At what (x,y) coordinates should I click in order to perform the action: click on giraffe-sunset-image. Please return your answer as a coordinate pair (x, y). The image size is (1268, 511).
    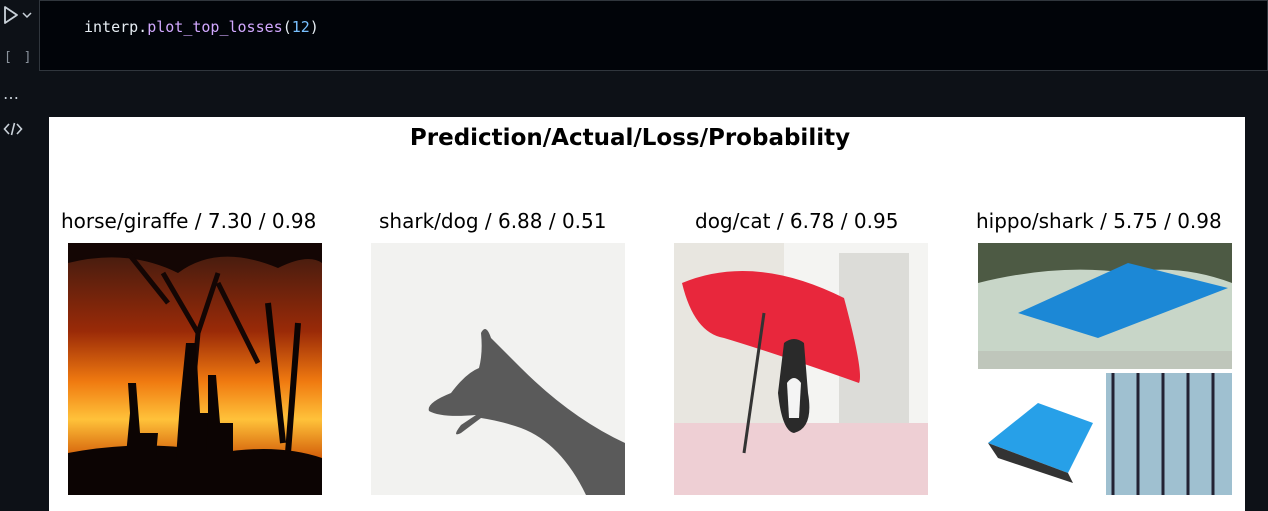
    Looking at the image, I should click on (195, 369).